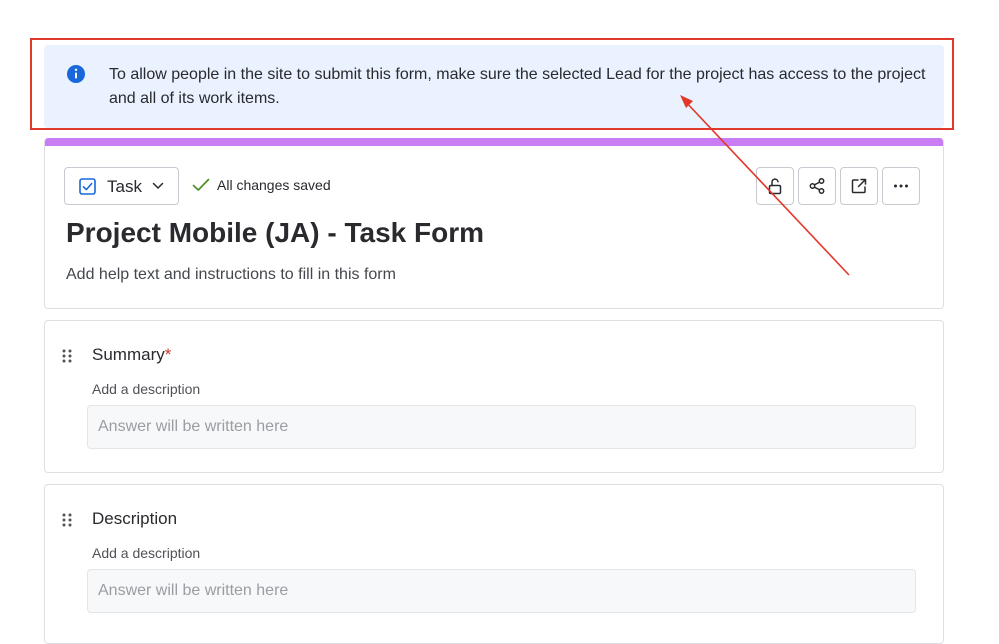  I want to click on chevron-down-icon, so click(158, 185).